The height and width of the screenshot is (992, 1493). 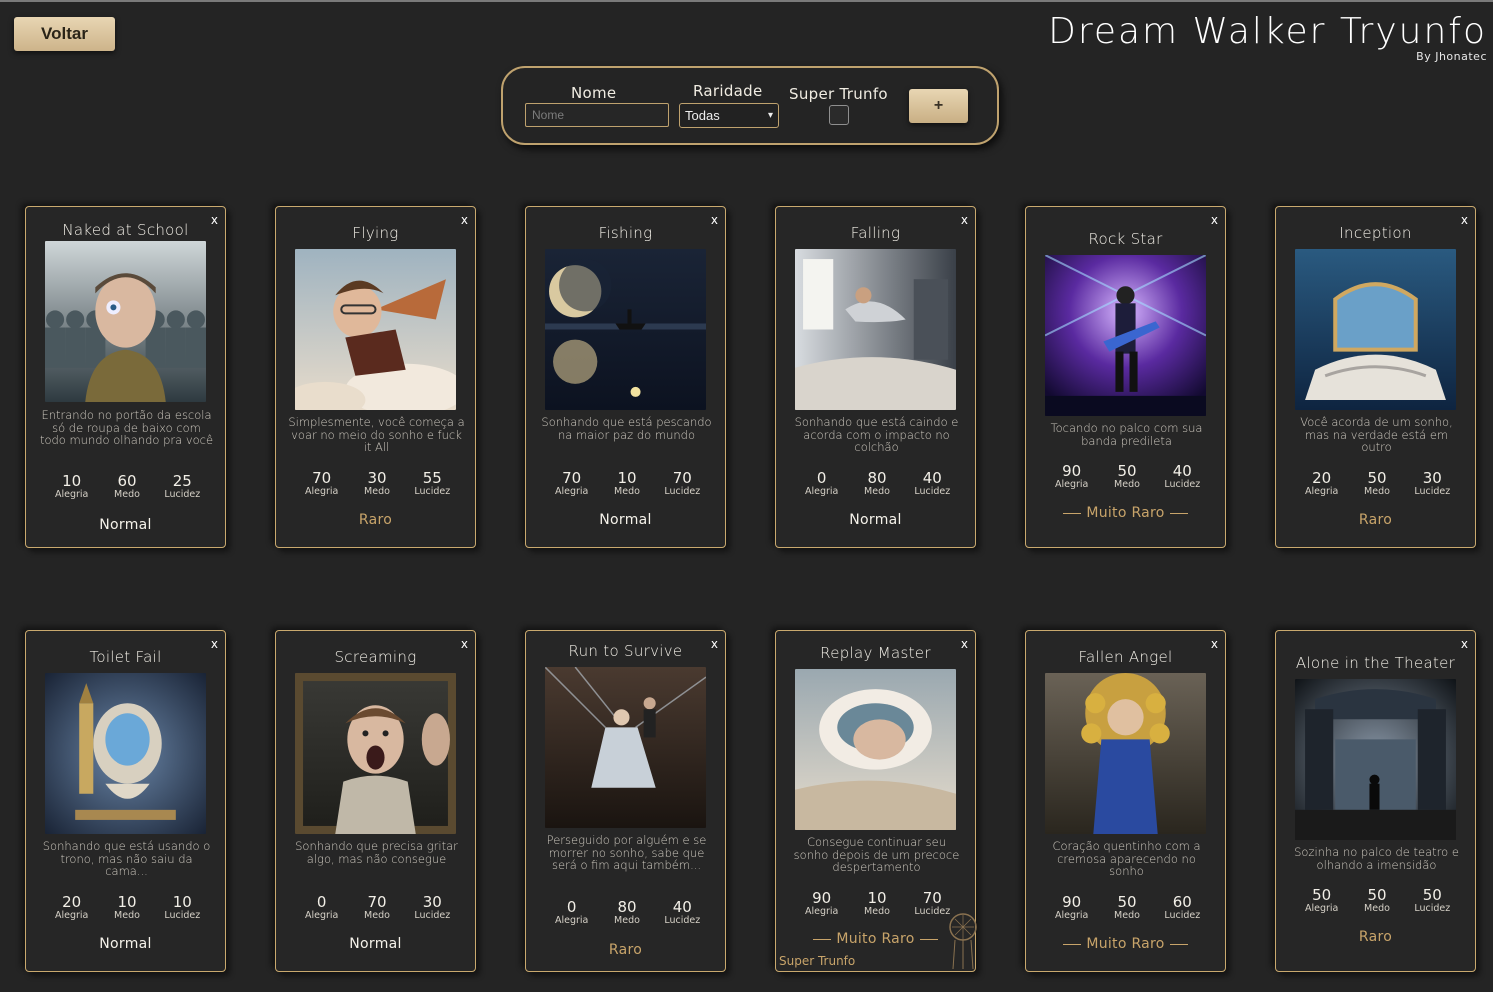 What do you see at coordinates (1377, 900) in the screenshot?
I see `card-attributes: 50 Alegria 50 Medo 50 Lucidez` at bounding box center [1377, 900].